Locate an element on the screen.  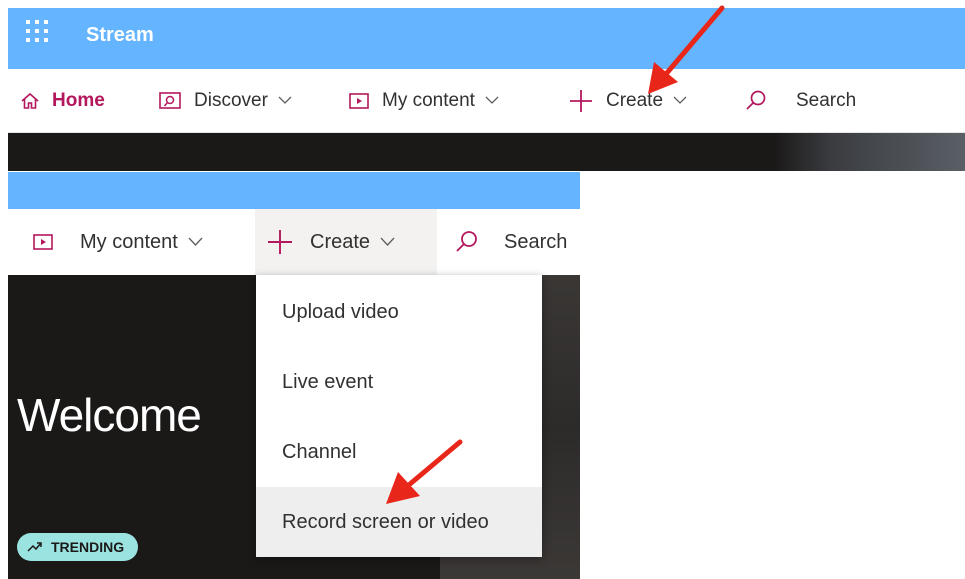
nav-discover: Discover is located at coordinates (225, 100).